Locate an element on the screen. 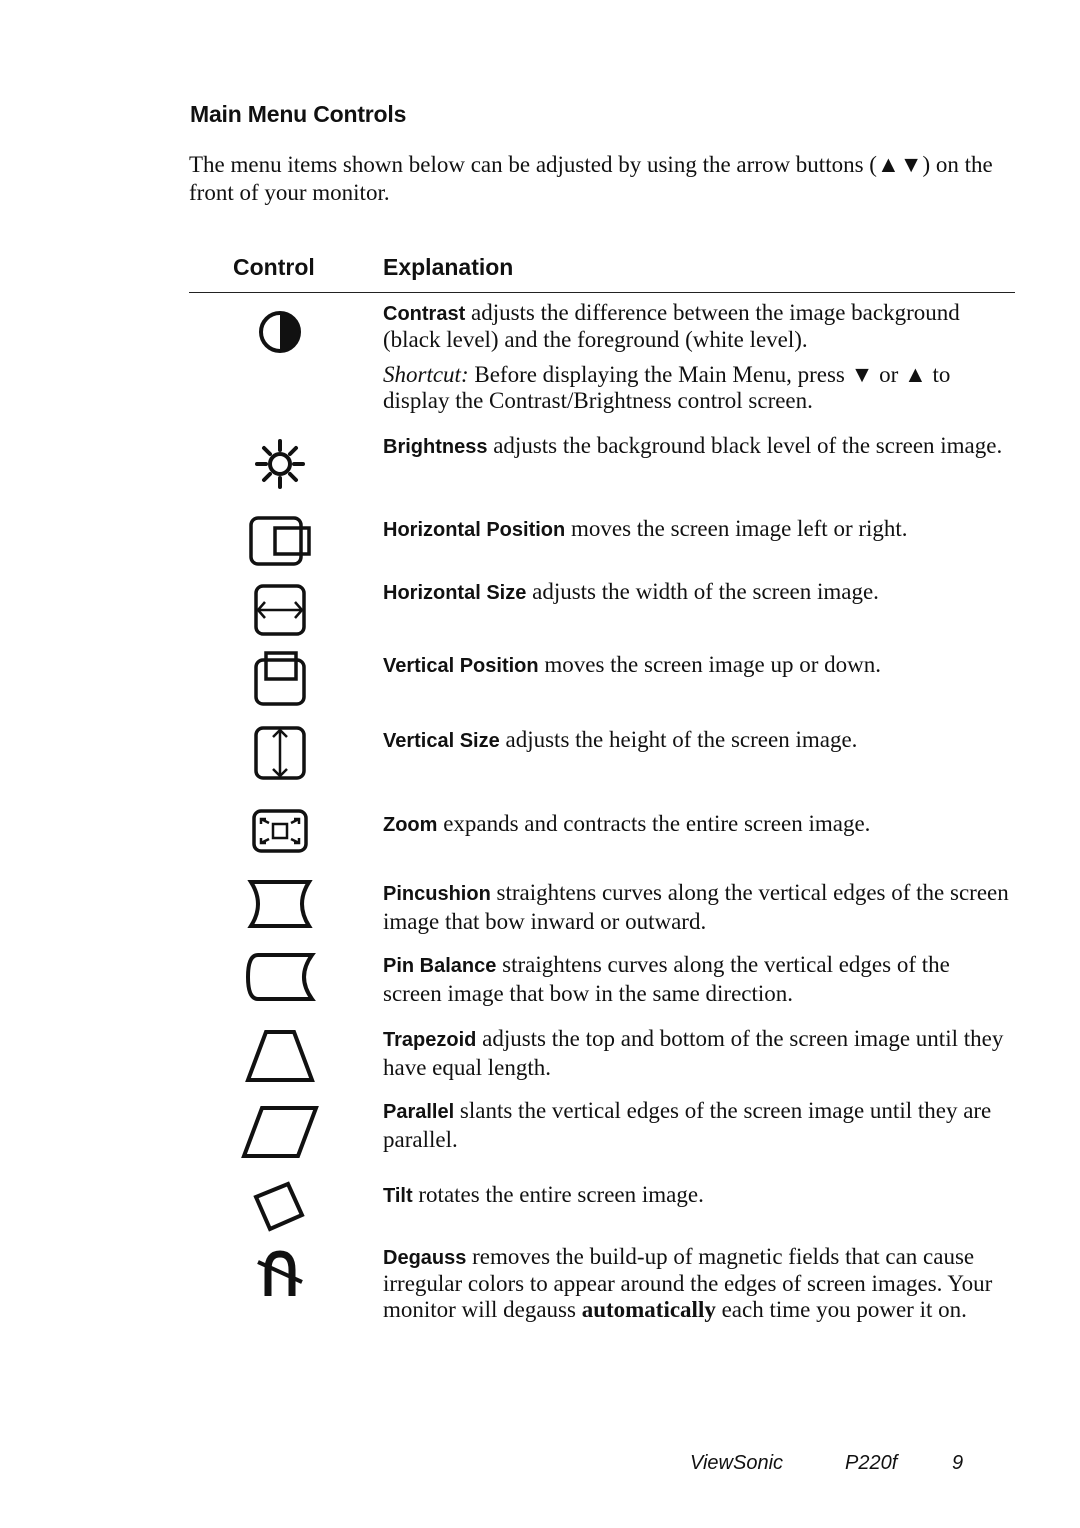 This screenshot has height=1528, width=1080. emphasis-automatically: automatically is located at coordinates (648, 1309).